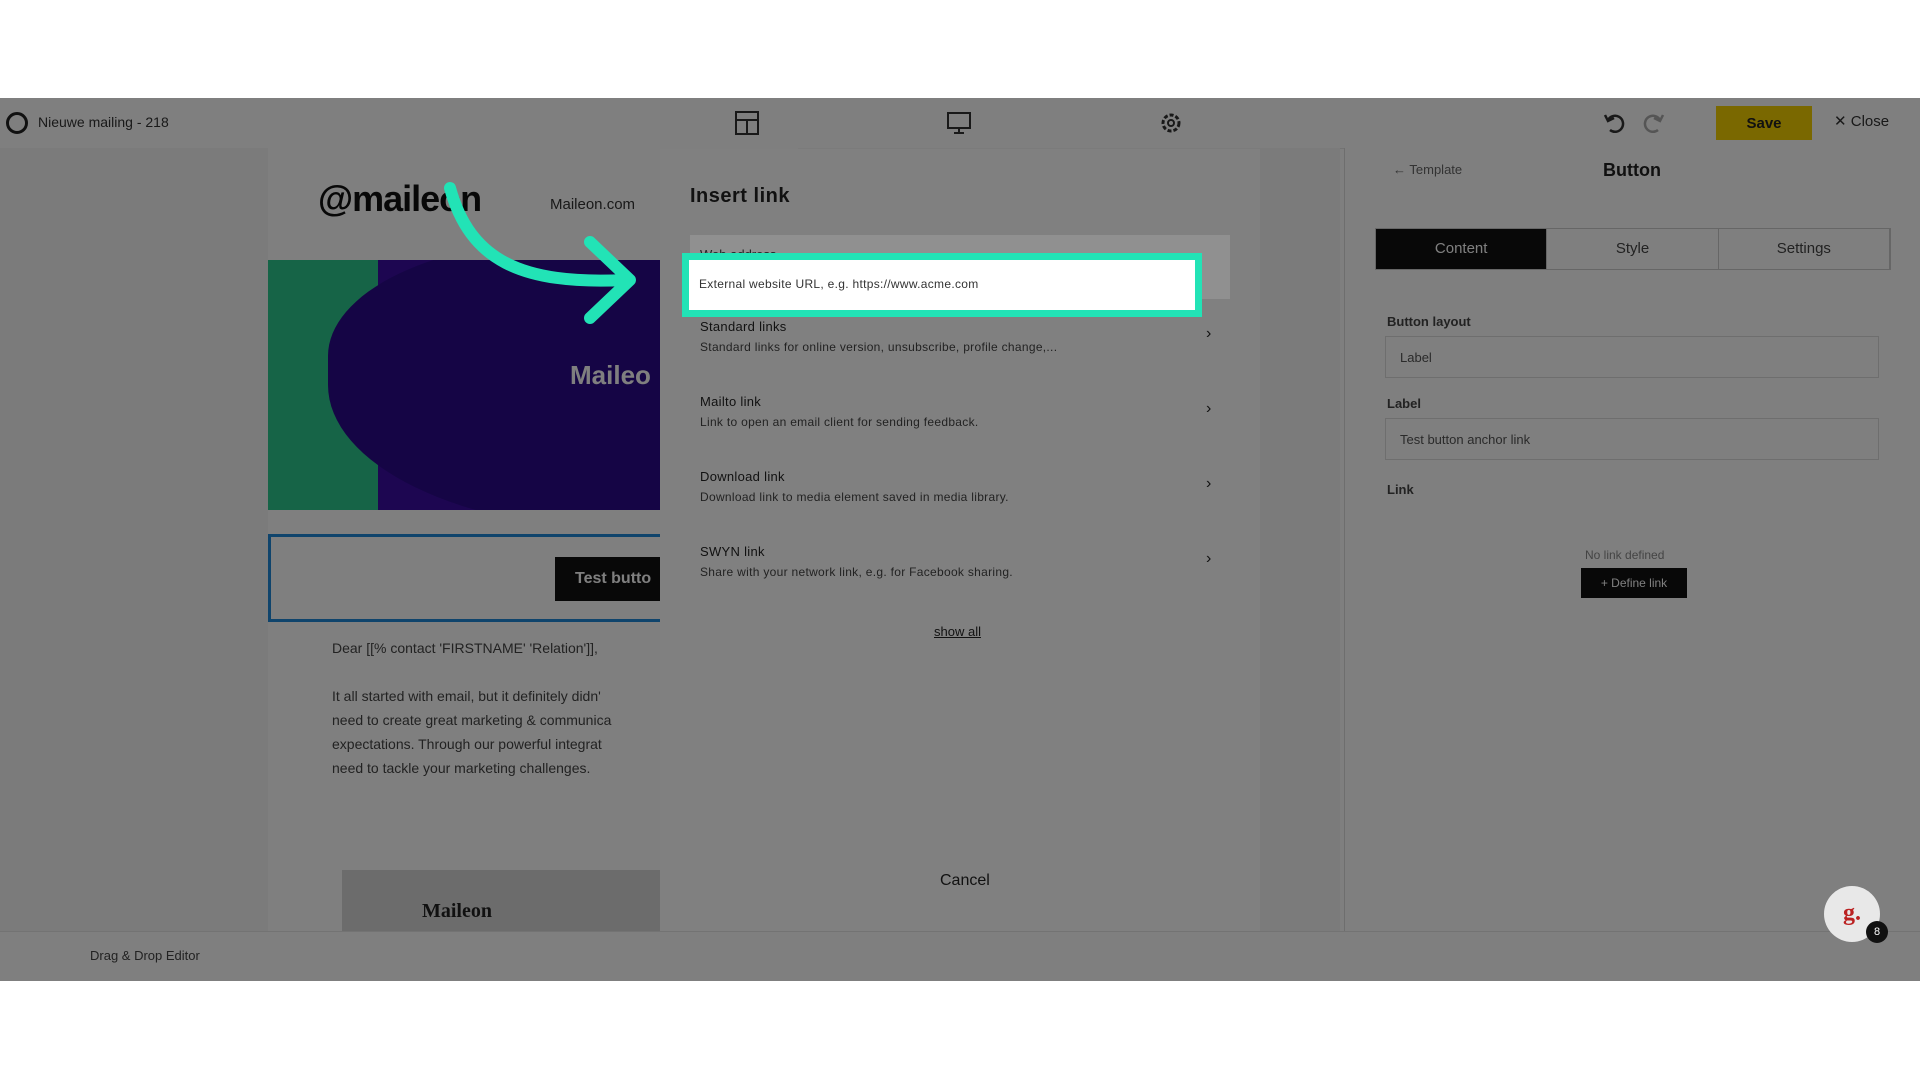 This screenshot has height=1080, width=1920. Describe the element at coordinates (540, 253) in the screenshot. I see `tutorial-arrow-icon` at that location.